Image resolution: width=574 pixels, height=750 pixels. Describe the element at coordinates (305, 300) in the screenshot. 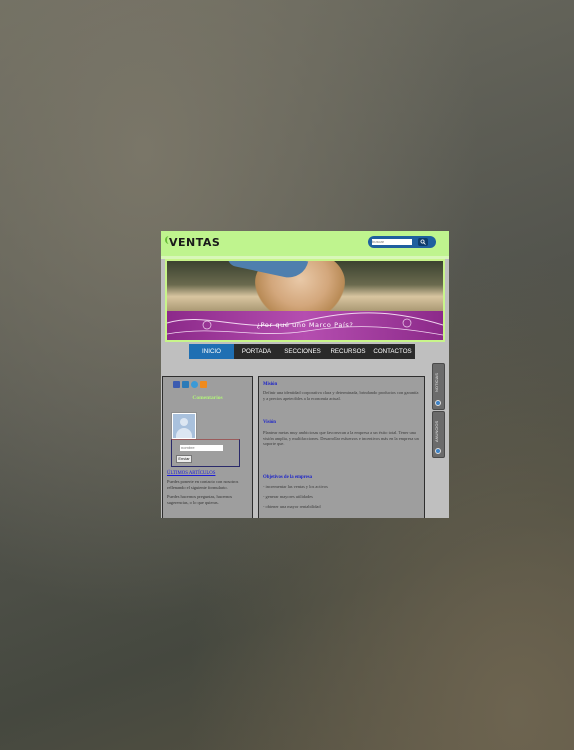

I see `hero-banner: ¿Por qué uno Marco País?` at that location.